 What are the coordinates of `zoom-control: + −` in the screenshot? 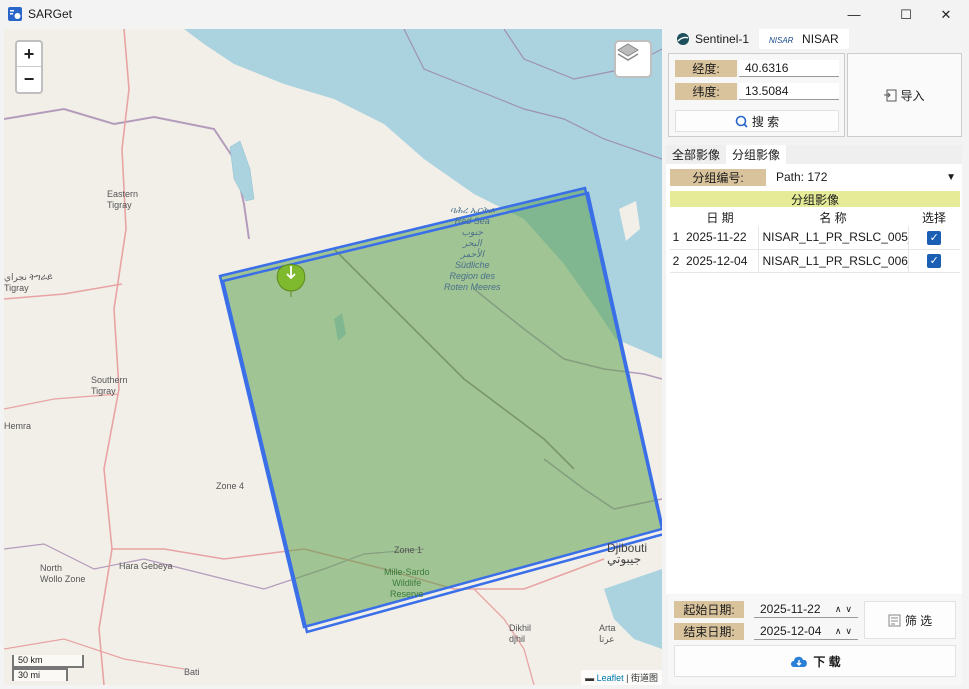 It's located at (29, 67).